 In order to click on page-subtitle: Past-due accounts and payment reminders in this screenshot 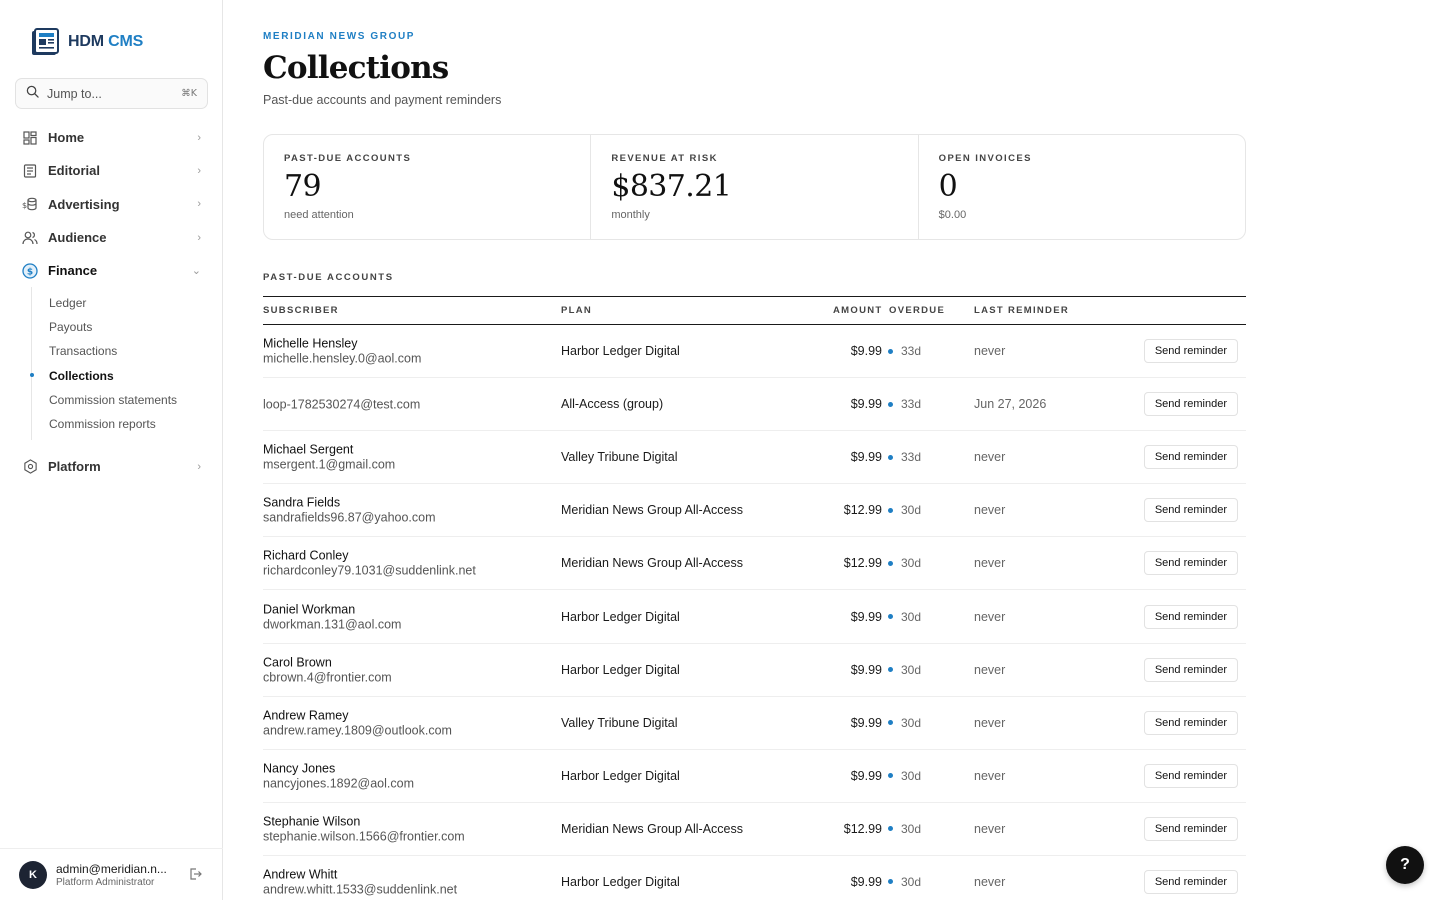, I will do `click(382, 100)`.